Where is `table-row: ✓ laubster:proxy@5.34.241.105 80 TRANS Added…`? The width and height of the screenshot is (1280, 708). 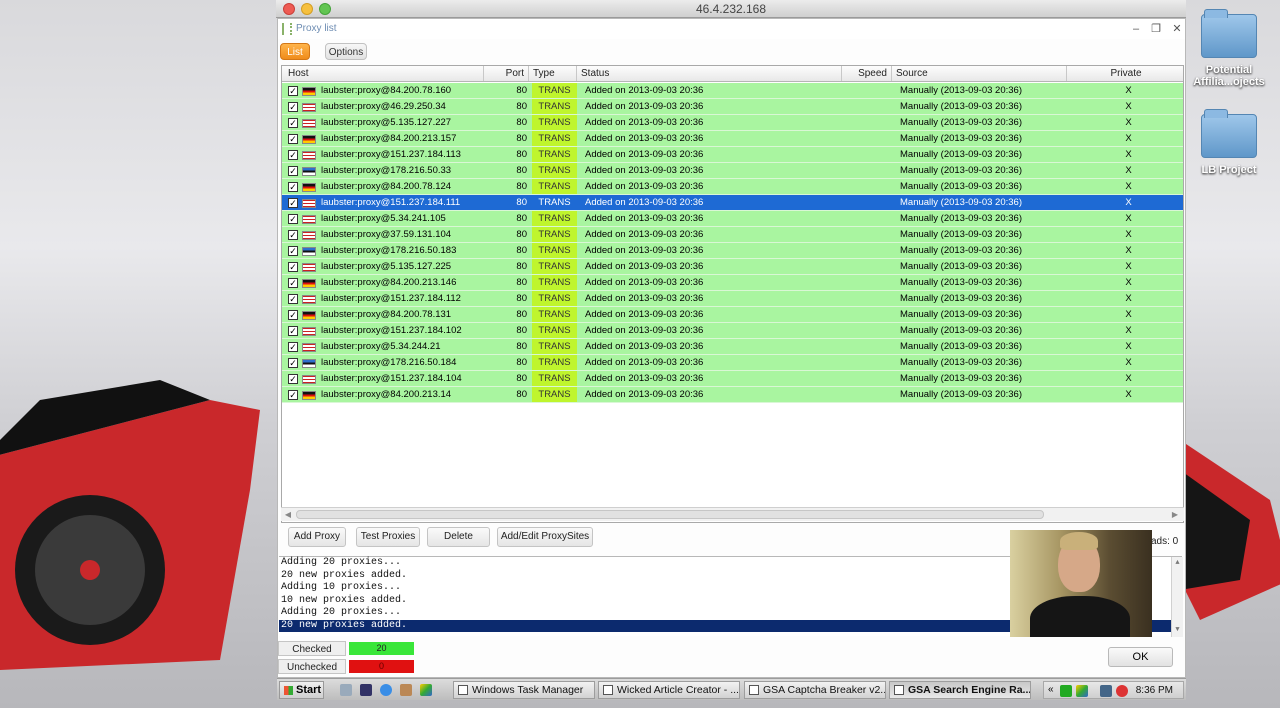 table-row: ✓ laubster:proxy@5.34.241.105 80 TRANS Added… is located at coordinates (732, 219).